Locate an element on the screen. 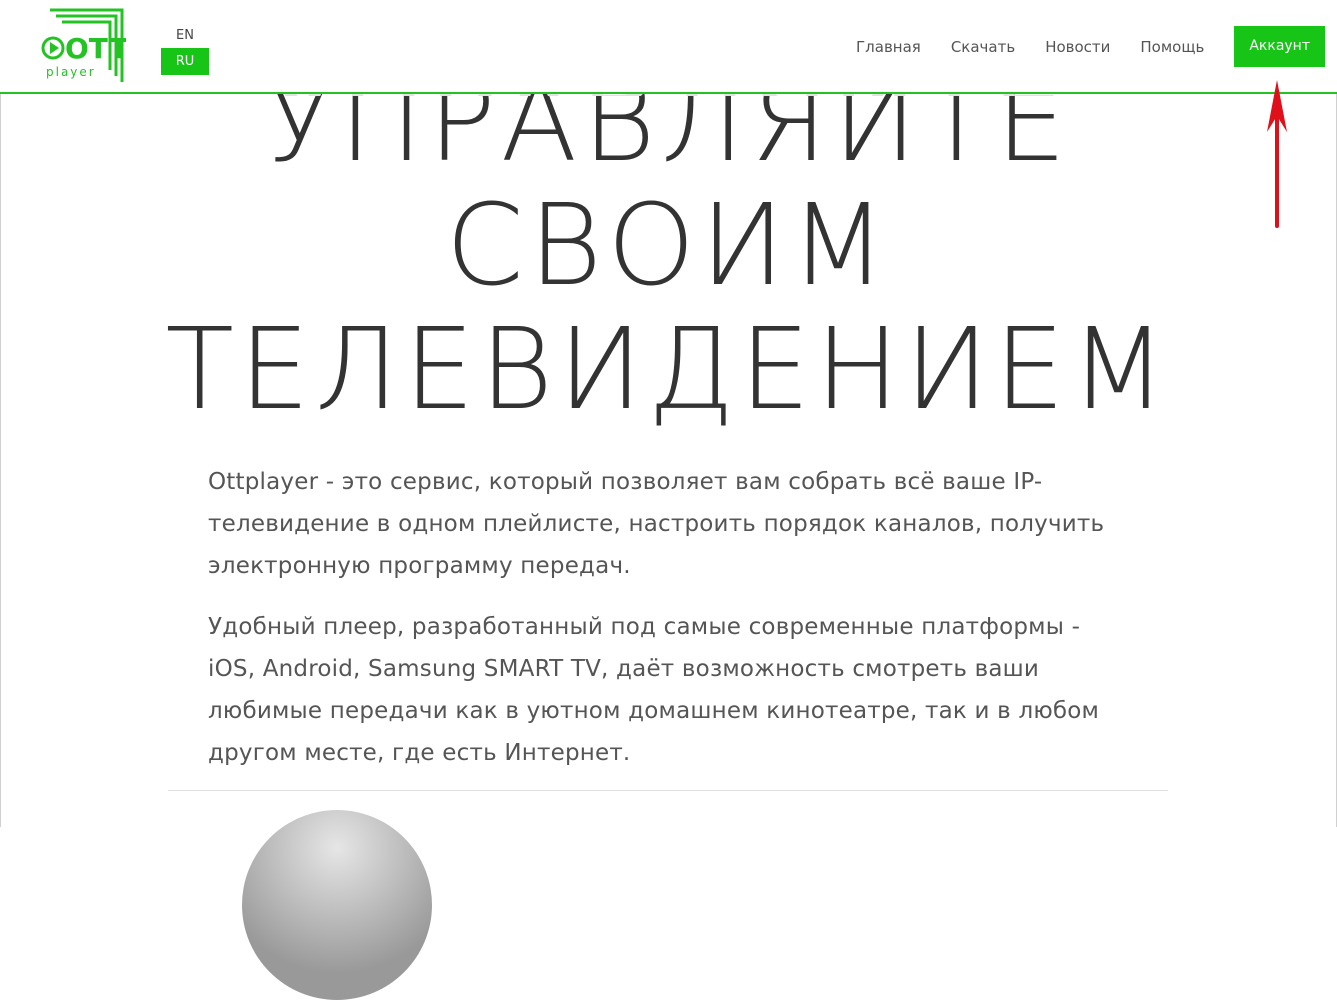 This screenshot has width=1337, height=1000. ottplayer-logo: OTT player is located at coordinates (84, 47).